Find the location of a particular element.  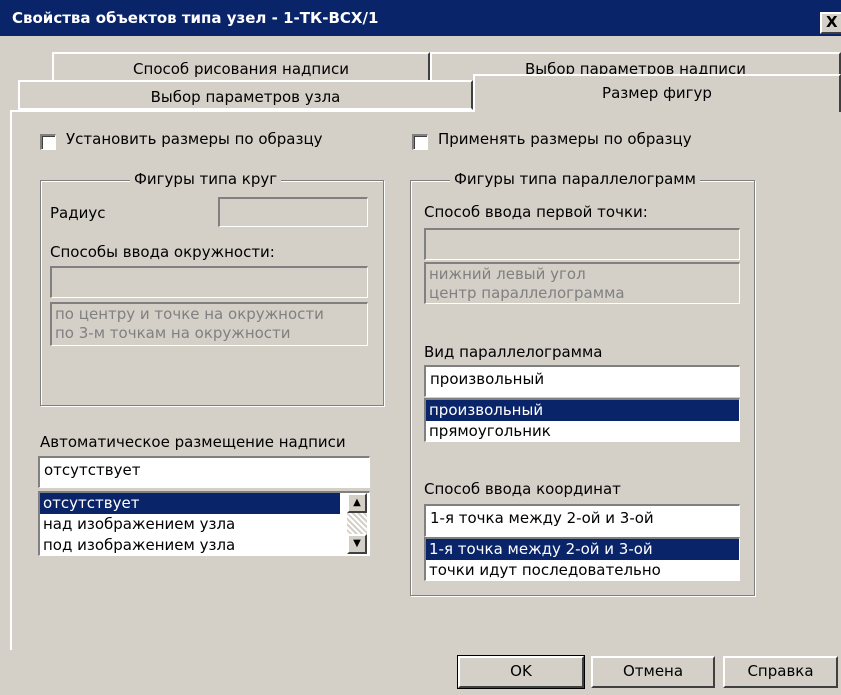

help-button: Справка is located at coordinates (780, 672).